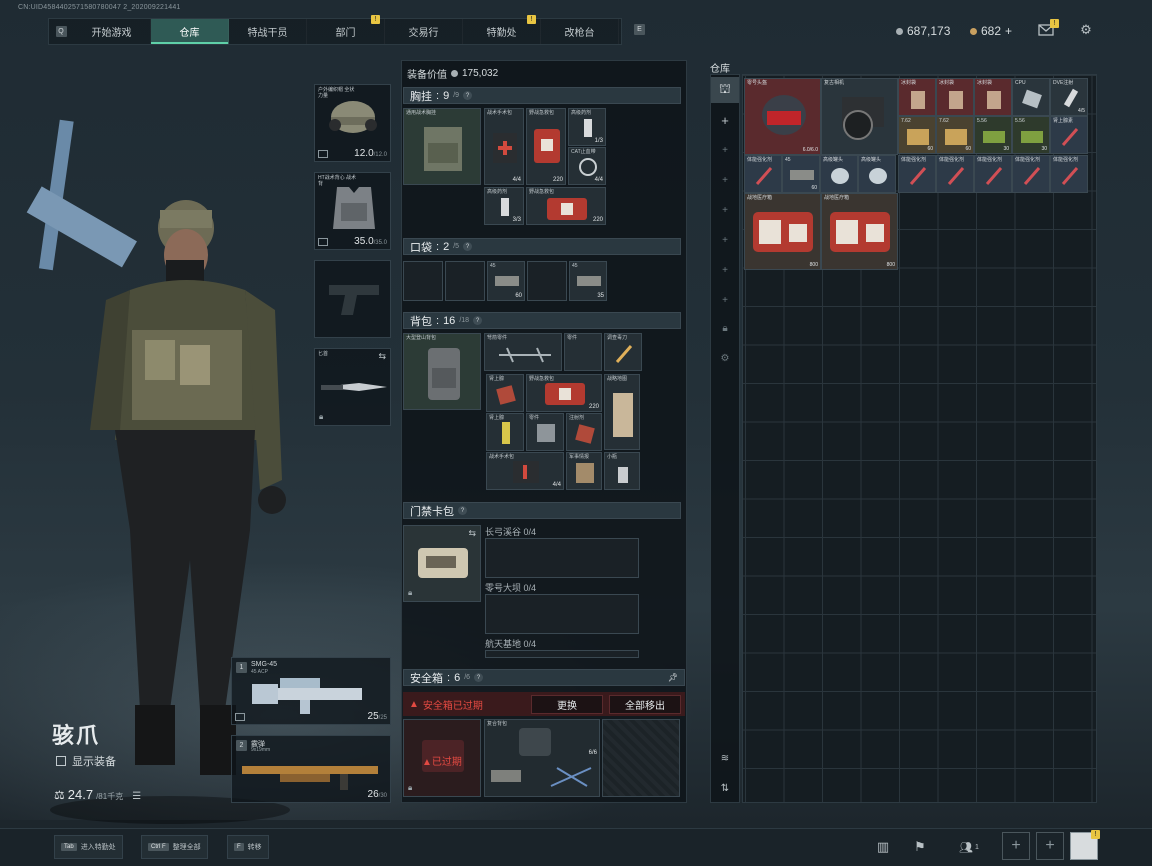  I want to click on backpack-slot: 野战急救包 220, so click(564, 393).